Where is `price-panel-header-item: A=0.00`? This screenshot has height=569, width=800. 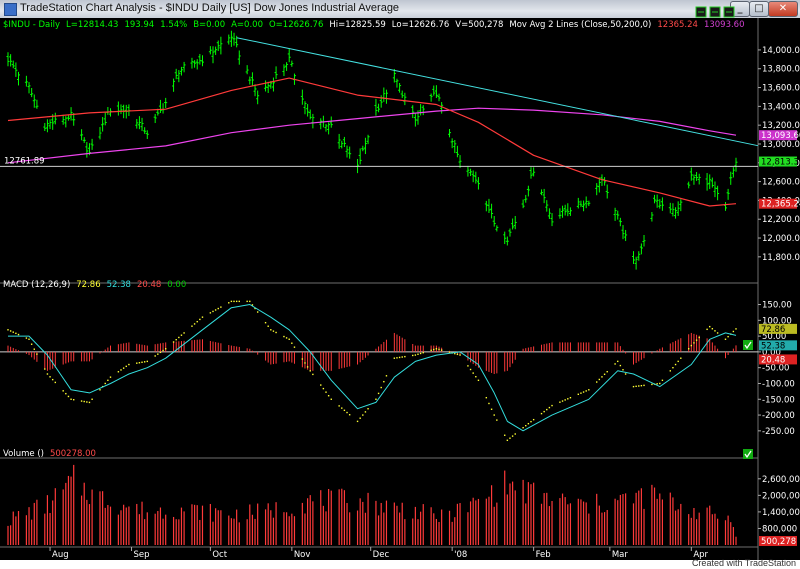 price-panel-header-item: A=0.00 is located at coordinates (247, 25).